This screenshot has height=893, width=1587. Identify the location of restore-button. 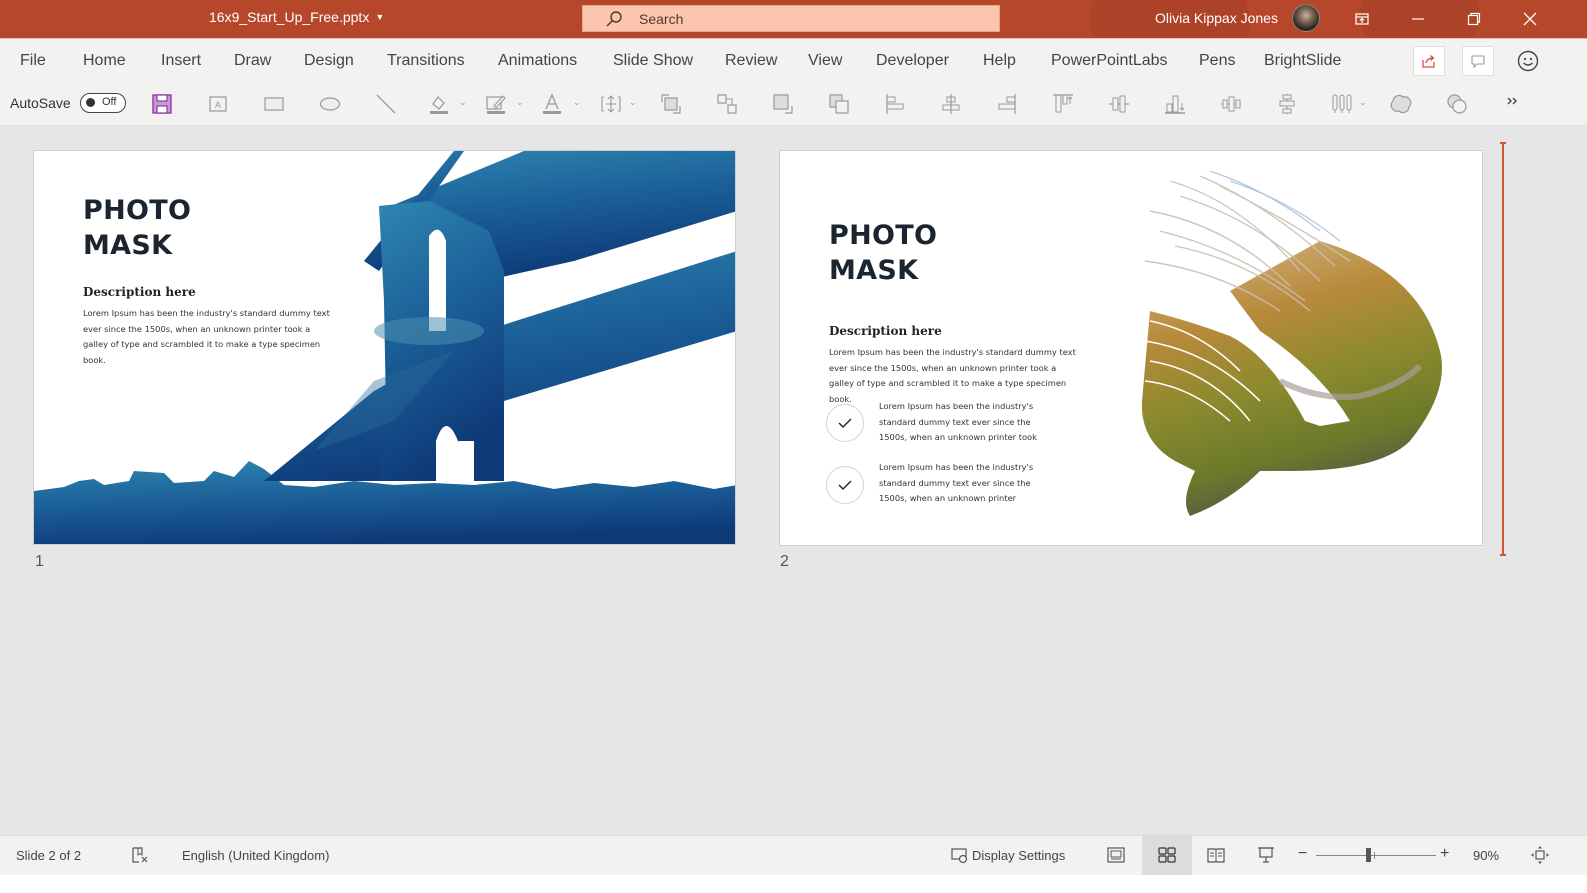
(1474, 19).